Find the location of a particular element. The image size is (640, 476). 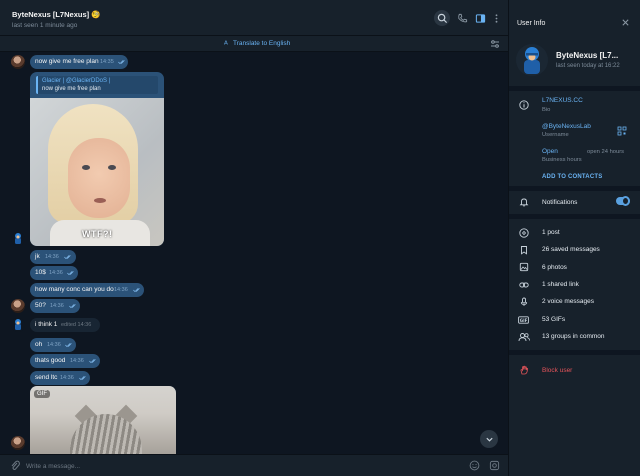

close-icon is located at coordinates (625, 22).